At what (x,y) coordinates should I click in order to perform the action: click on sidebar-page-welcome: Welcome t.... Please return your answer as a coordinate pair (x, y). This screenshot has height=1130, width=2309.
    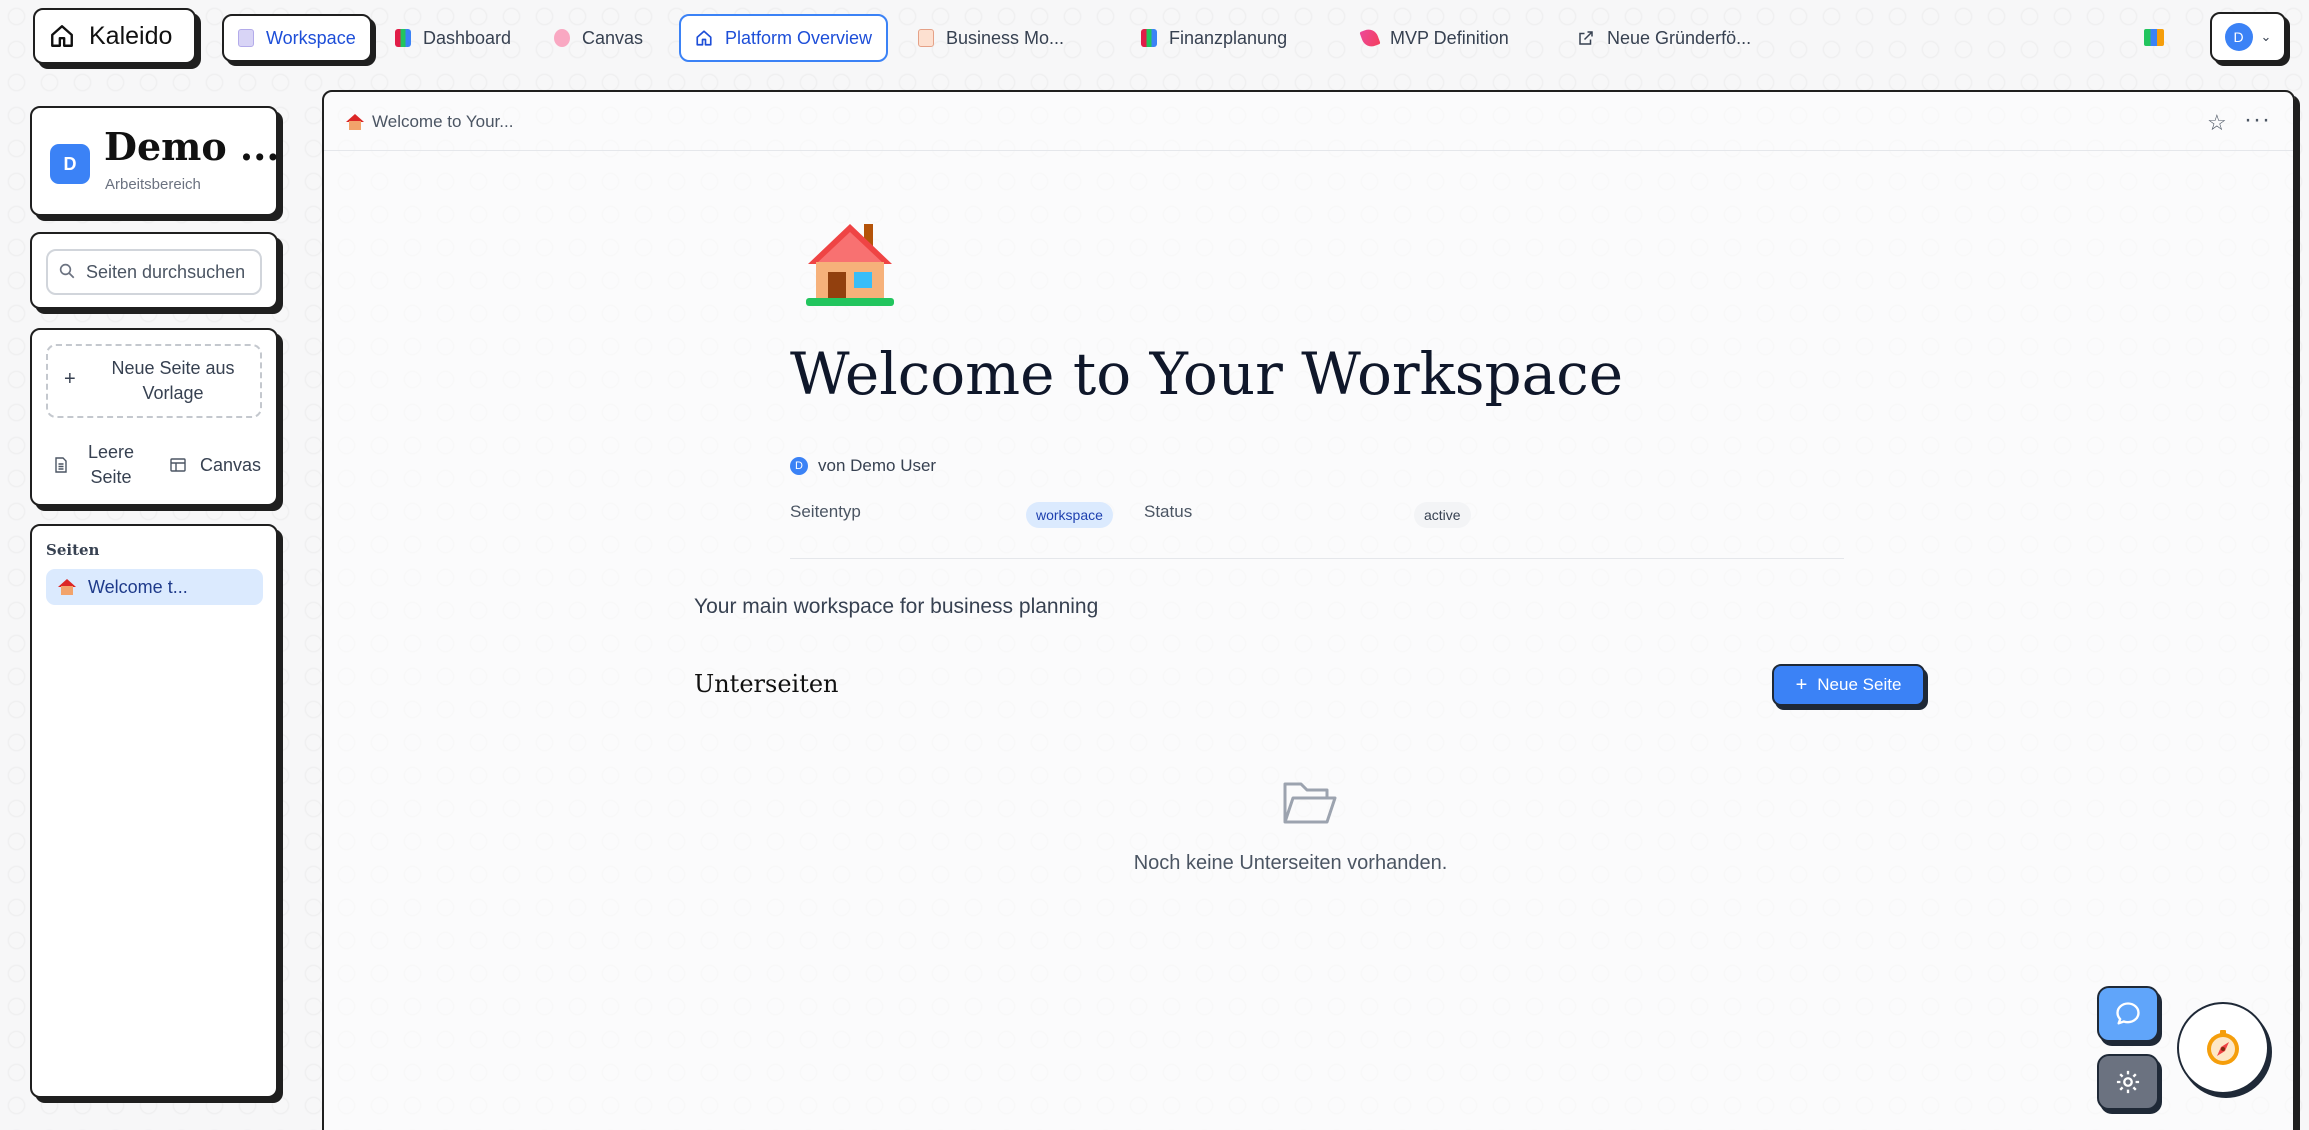
    Looking at the image, I should click on (154, 587).